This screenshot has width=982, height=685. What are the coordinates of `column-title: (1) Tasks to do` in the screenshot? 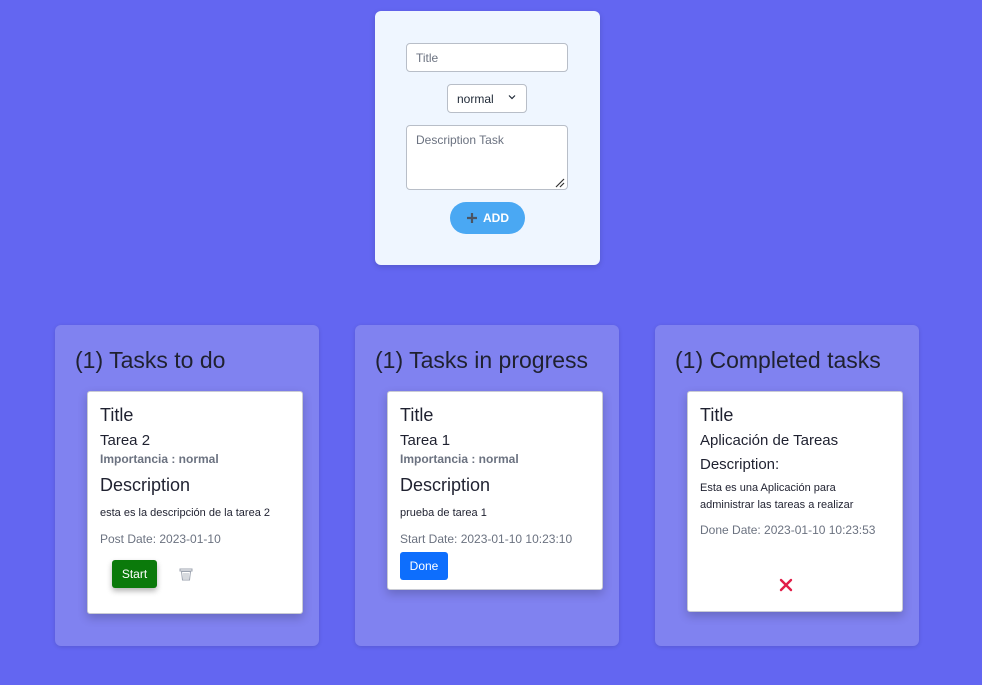 It's located at (150, 360).